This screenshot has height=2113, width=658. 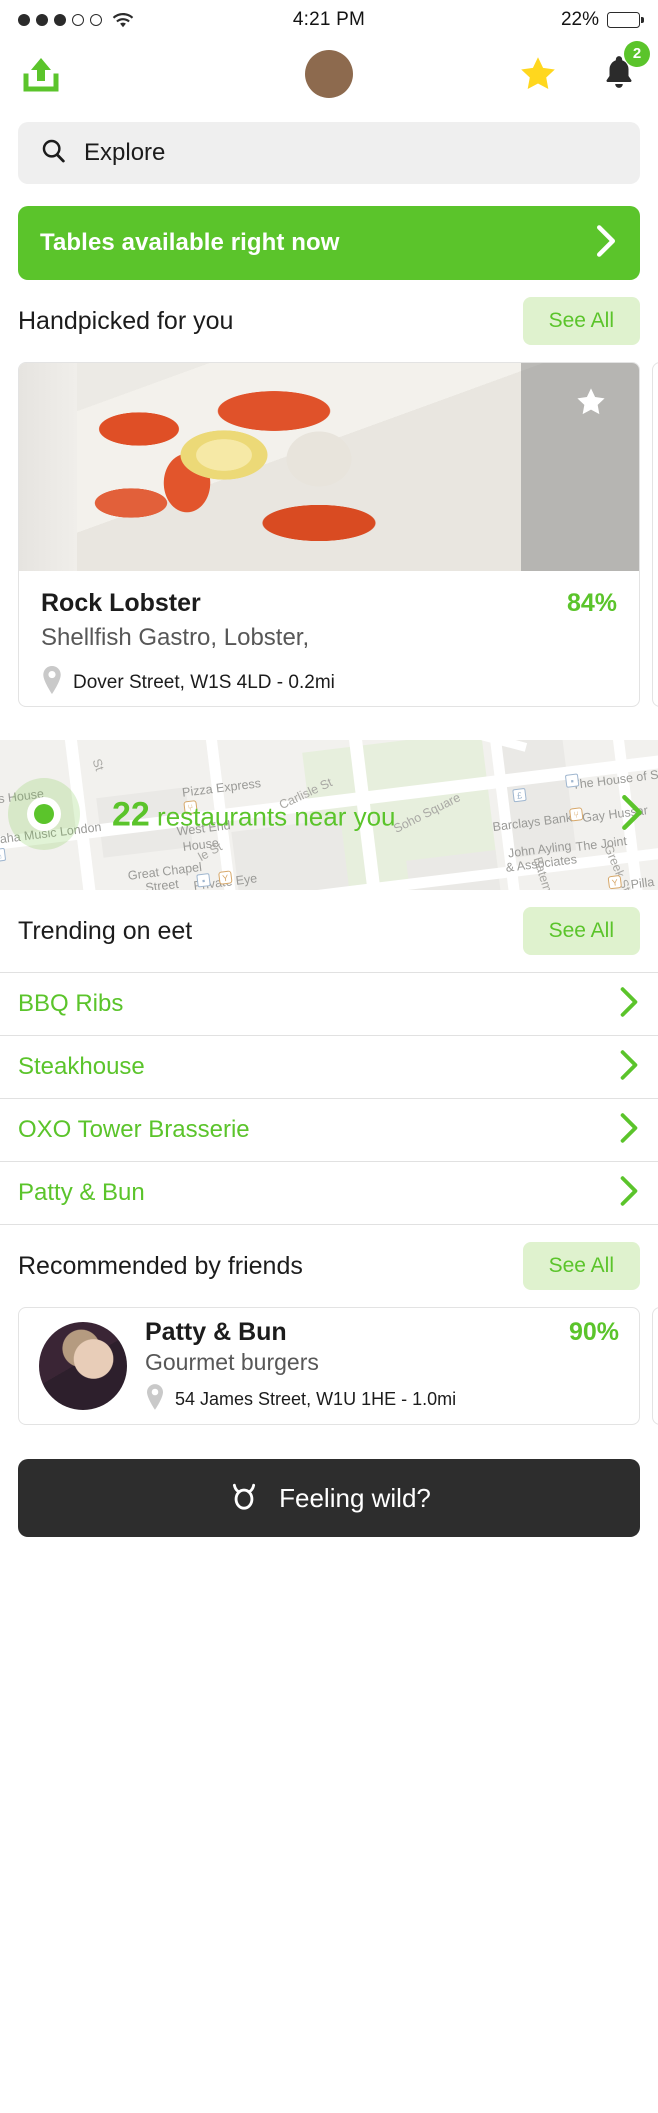 I want to click on nearby-count-suffix: restaurants near you, so click(x=272, y=816).